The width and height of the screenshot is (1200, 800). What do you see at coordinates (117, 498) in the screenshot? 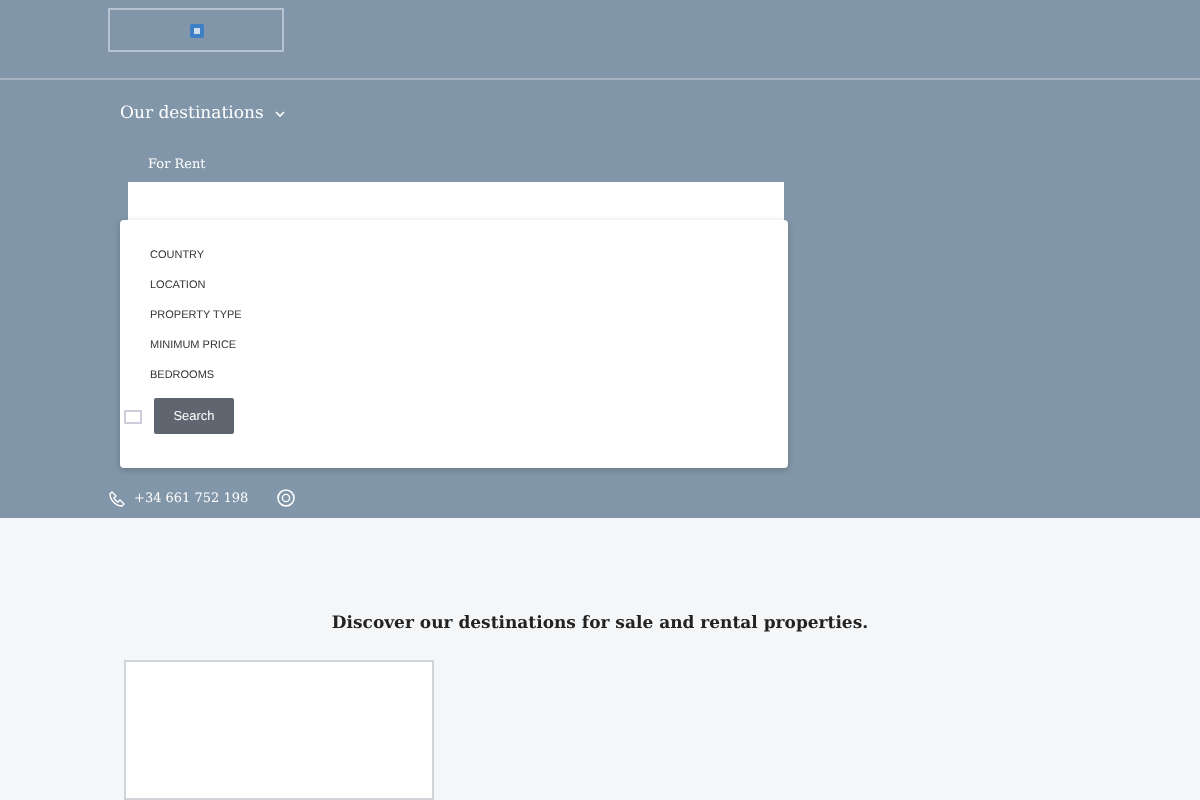
I see `phone-icon` at bounding box center [117, 498].